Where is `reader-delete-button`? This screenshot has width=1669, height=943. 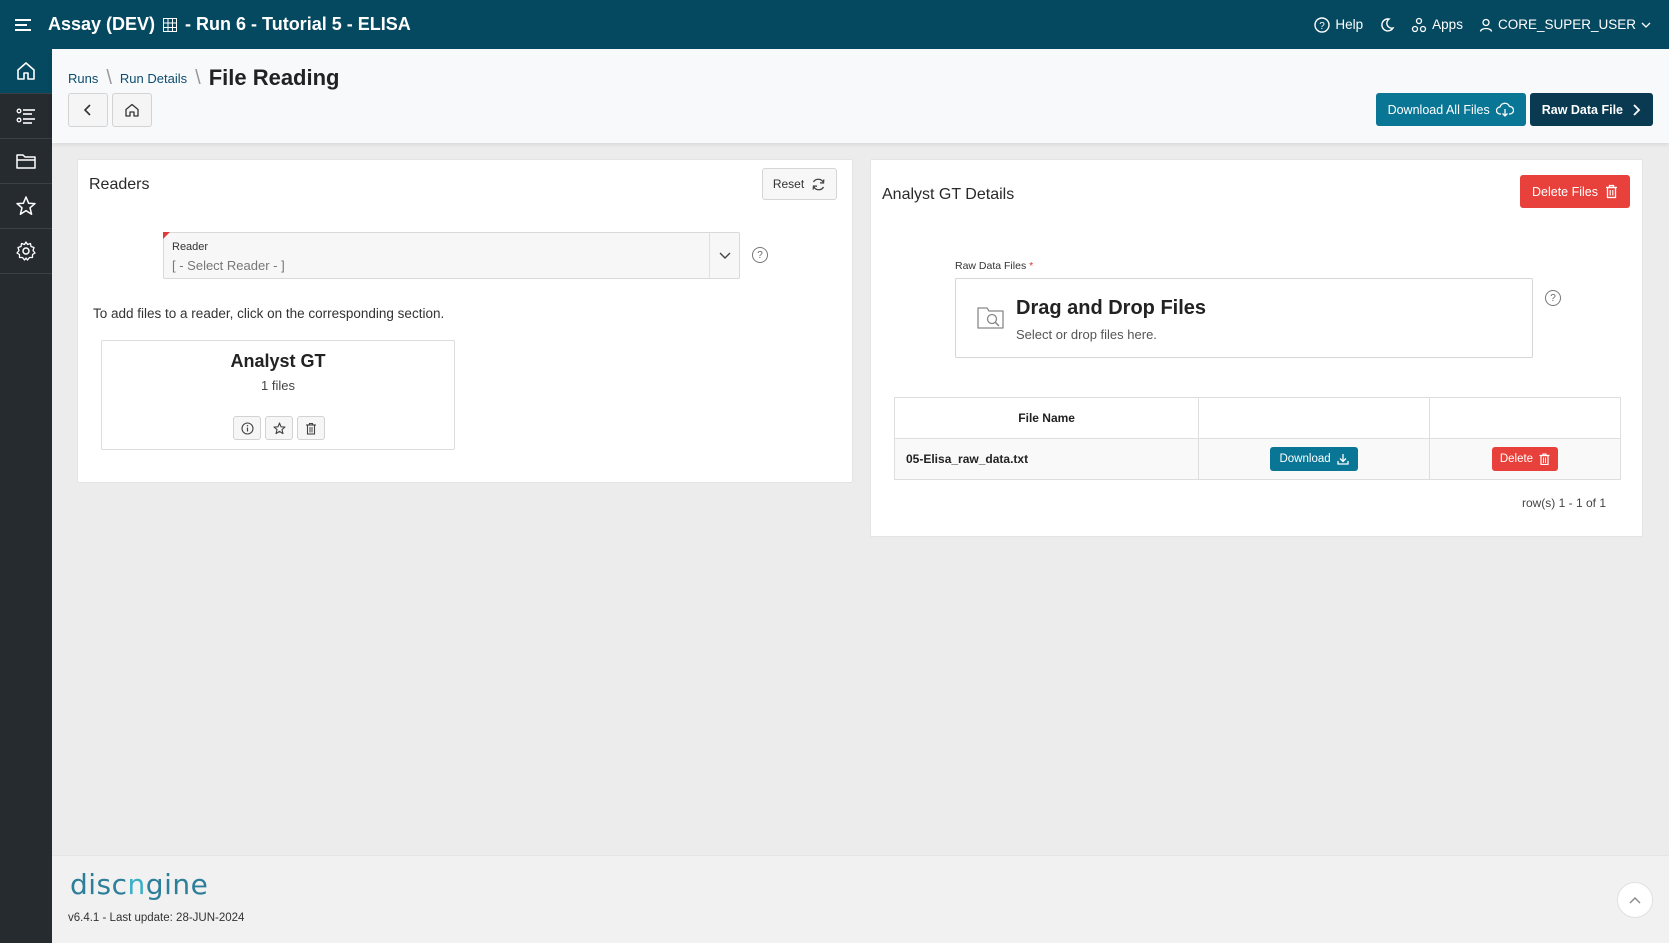 reader-delete-button is located at coordinates (311, 428).